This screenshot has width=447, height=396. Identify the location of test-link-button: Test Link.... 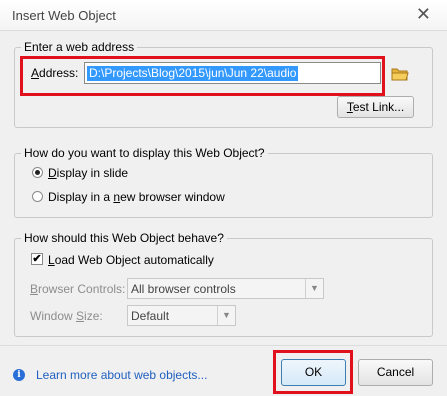
(375, 107).